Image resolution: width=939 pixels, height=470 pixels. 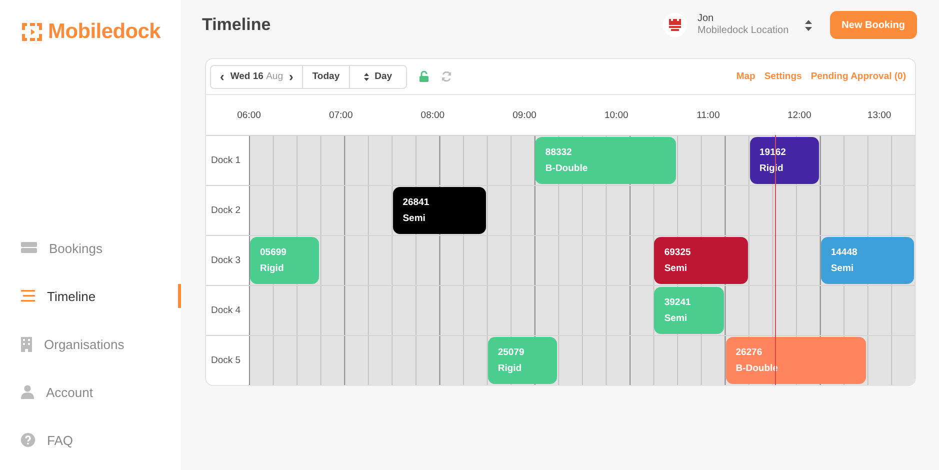 I want to click on hour-label: 07:00, so click(x=340, y=115).